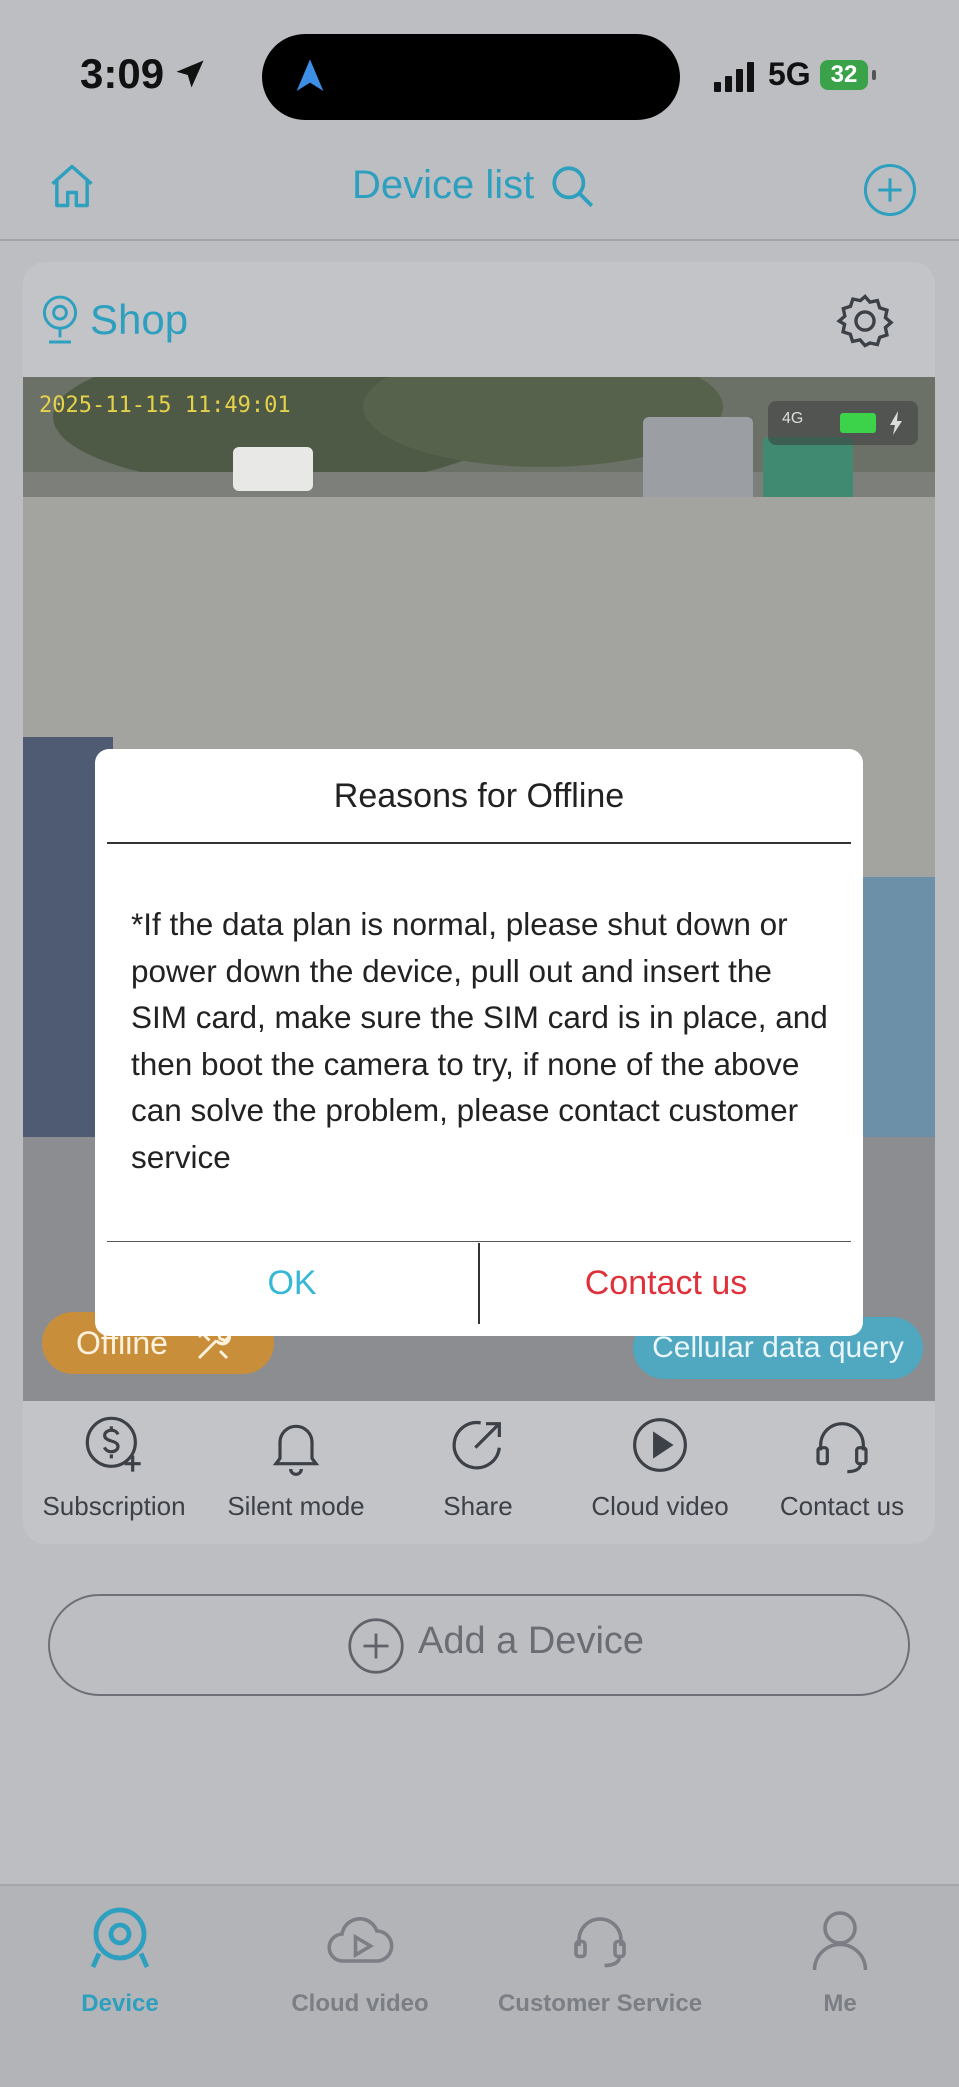  I want to click on dynamic-island, so click(471, 77).